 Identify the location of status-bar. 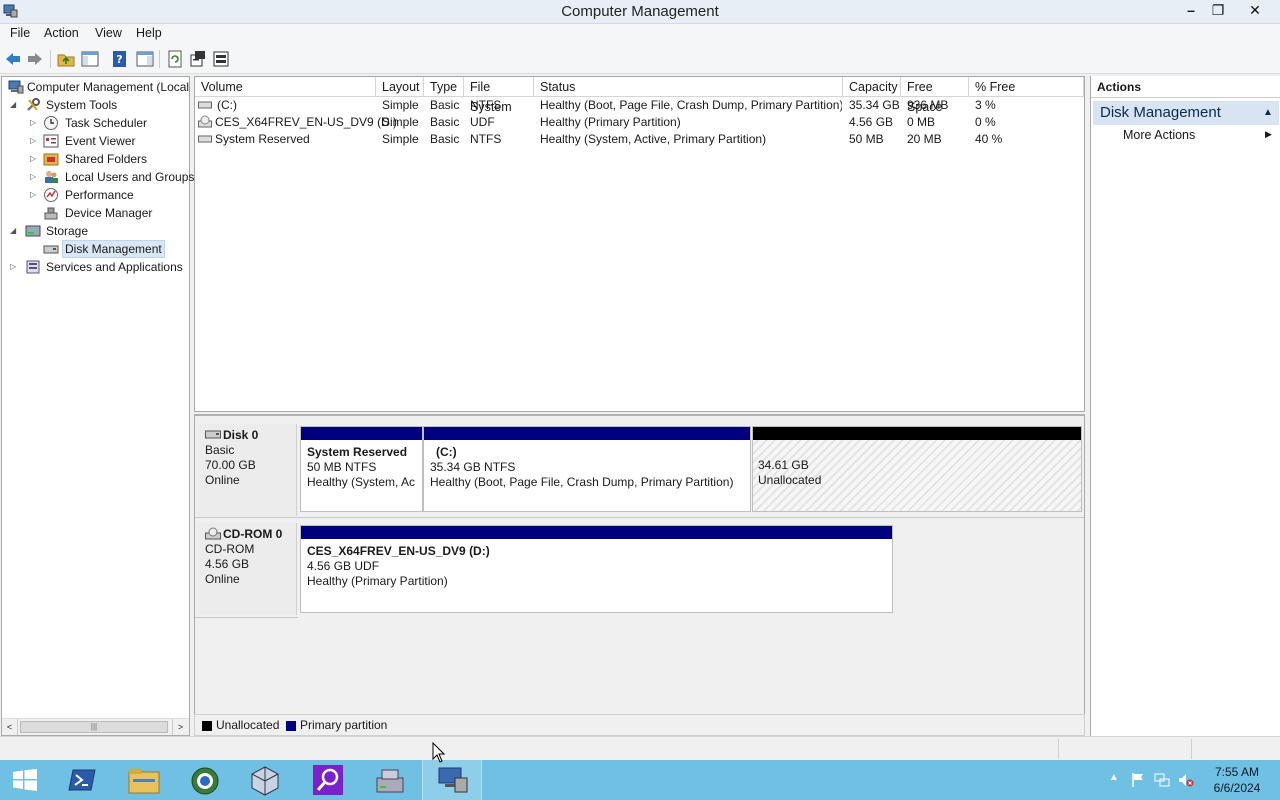
(640, 748).